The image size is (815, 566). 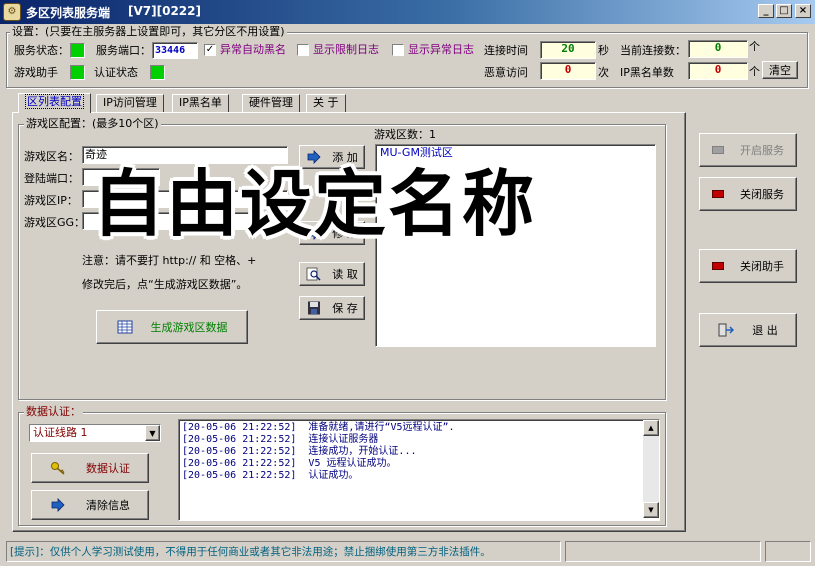 What do you see at coordinates (568, 50) in the screenshot?
I see `connect-time-field: 20` at bounding box center [568, 50].